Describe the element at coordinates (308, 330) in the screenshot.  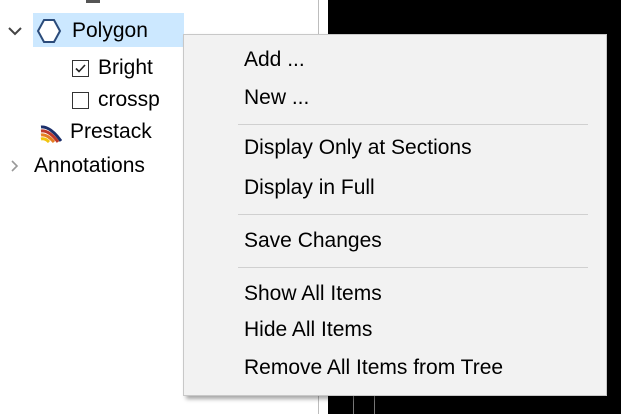
I see `menu-item-hide-all-items: Hide All Items` at that location.